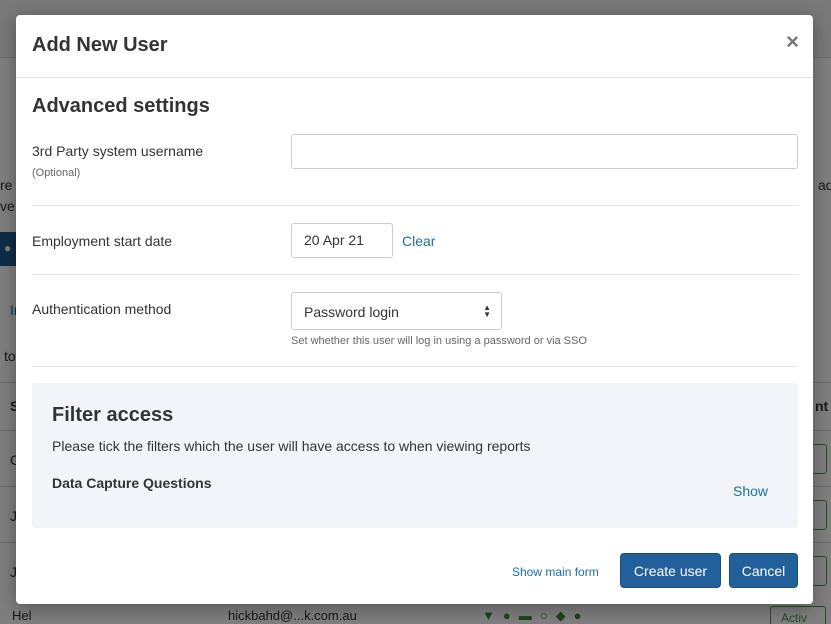  What do you see at coordinates (118, 151) in the screenshot?
I see `username-label: 3rd Party system username` at bounding box center [118, 151].